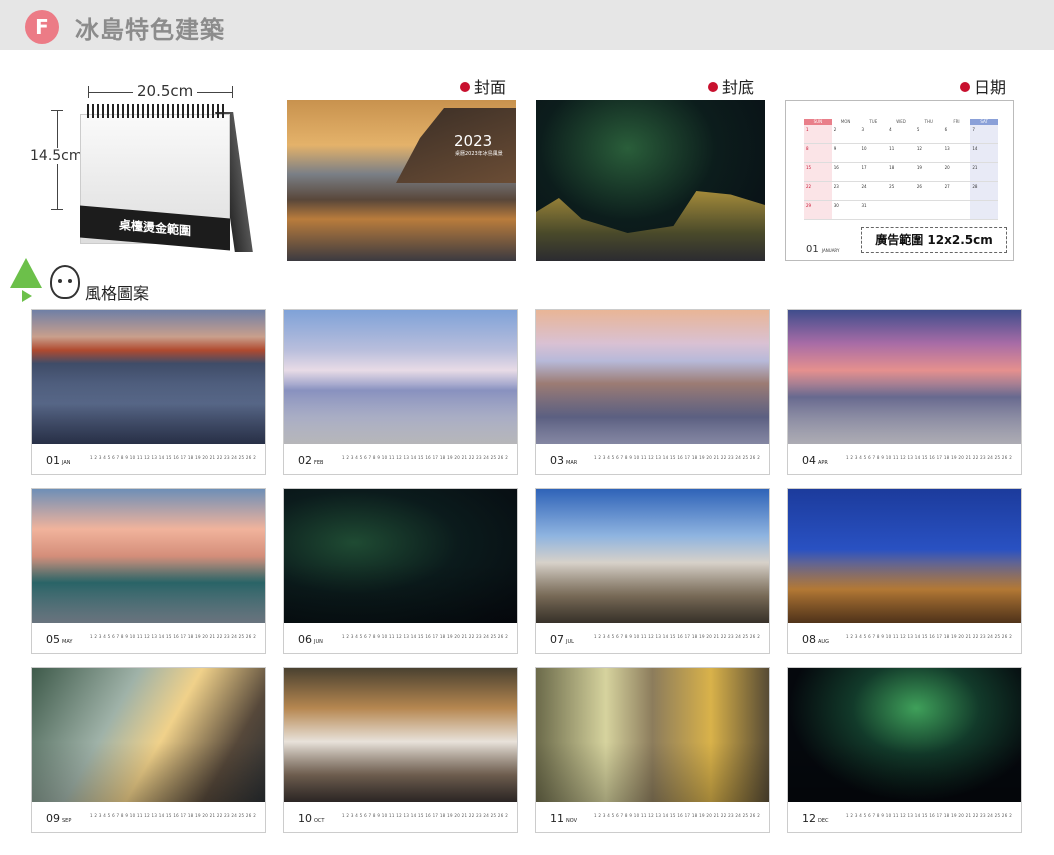 The height and width of the screenshot is (855, 1054). I want to click on month-number: 03, so click(557, 460).